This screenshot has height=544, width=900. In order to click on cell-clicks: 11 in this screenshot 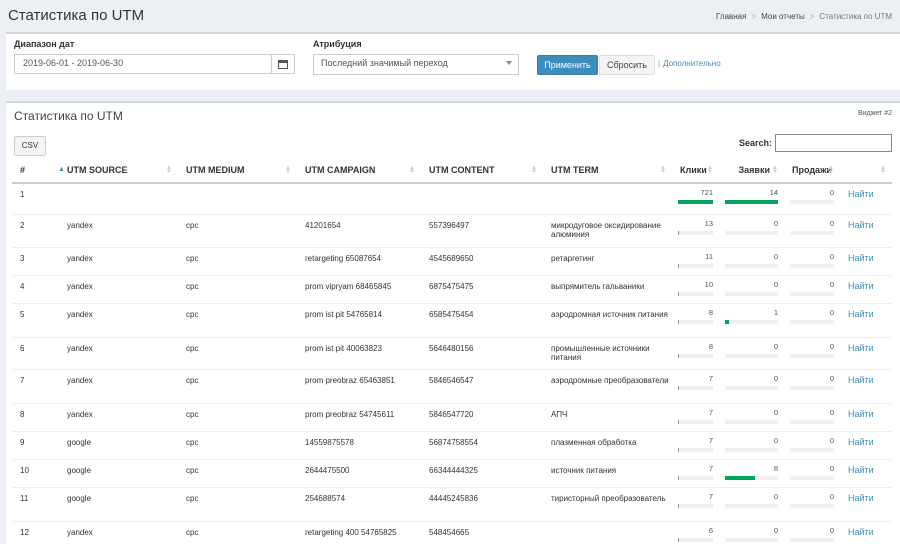, I will do `click(695, 260)`.